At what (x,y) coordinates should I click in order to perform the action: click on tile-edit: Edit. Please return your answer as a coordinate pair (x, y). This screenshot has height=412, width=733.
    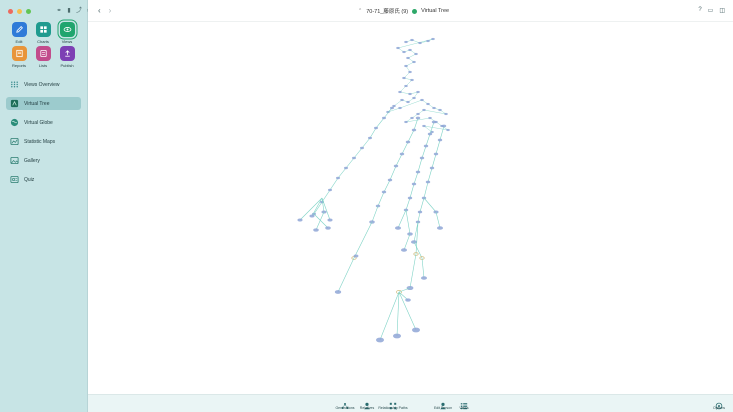
    Looking at the image, I should click on (19, 33).